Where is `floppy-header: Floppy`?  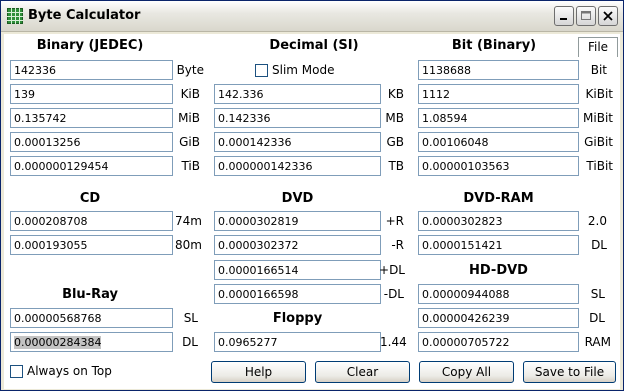 floppy-header: Floppy is located at coordinates (297, 318).